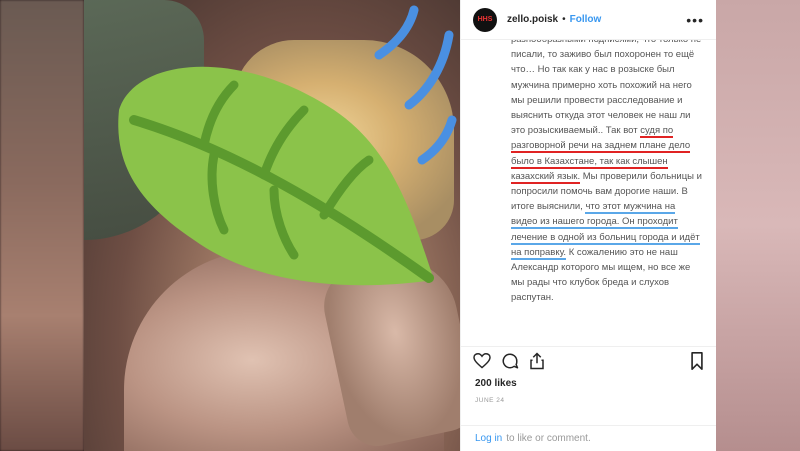  I want to click on login-prompt-text: to like or comment., so click(548, 438).